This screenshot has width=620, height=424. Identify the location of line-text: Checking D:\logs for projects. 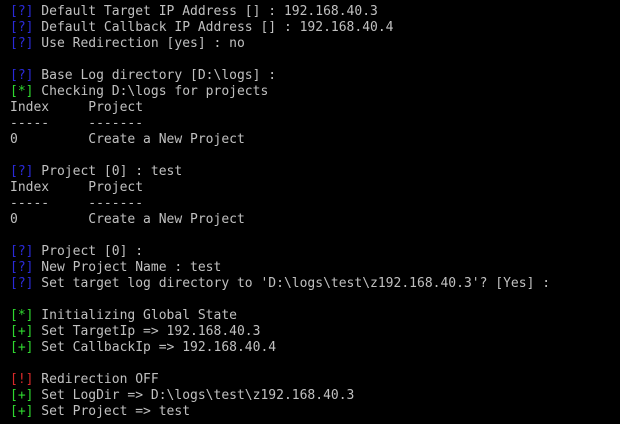
(151, 91).